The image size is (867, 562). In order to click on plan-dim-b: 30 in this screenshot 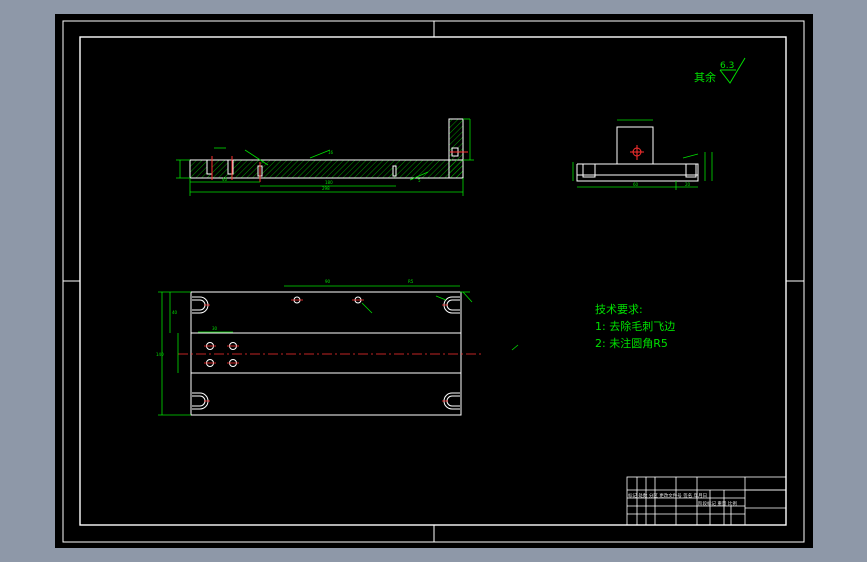, I will do `click(215, 328)`.